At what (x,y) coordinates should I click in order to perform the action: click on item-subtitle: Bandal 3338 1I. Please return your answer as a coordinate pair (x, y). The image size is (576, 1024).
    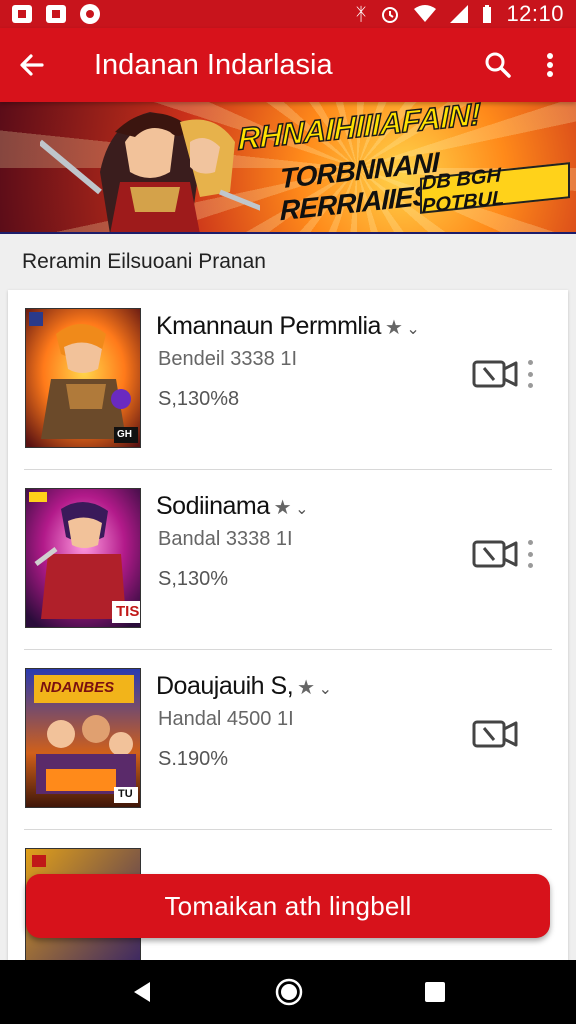
    Looking at the image, I should click on (225, 539).